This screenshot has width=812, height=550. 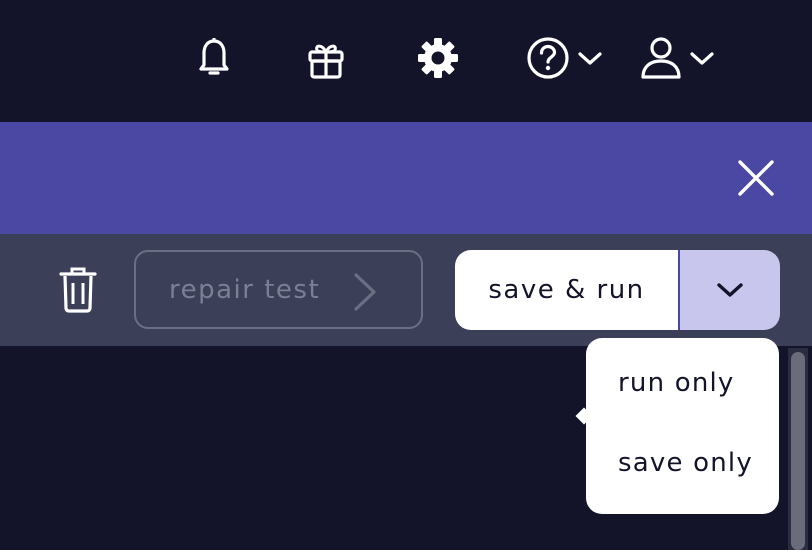 I want to click on gifts-button, so click(x=326, y=60).